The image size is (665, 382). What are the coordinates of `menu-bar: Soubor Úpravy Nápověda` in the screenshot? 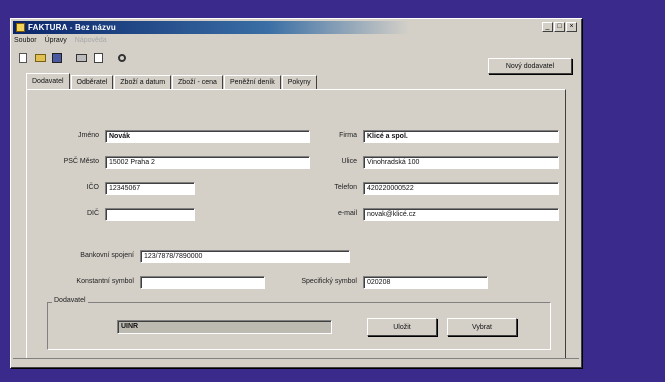 It's located at (60, 42).